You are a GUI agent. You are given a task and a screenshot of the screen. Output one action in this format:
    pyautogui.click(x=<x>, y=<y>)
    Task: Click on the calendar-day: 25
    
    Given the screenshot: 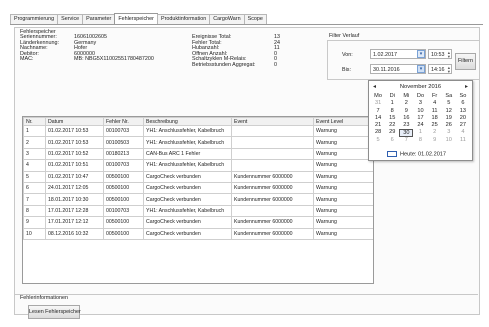 What is the action you would take?
    pyautogui.click(x=435, y=125)
    